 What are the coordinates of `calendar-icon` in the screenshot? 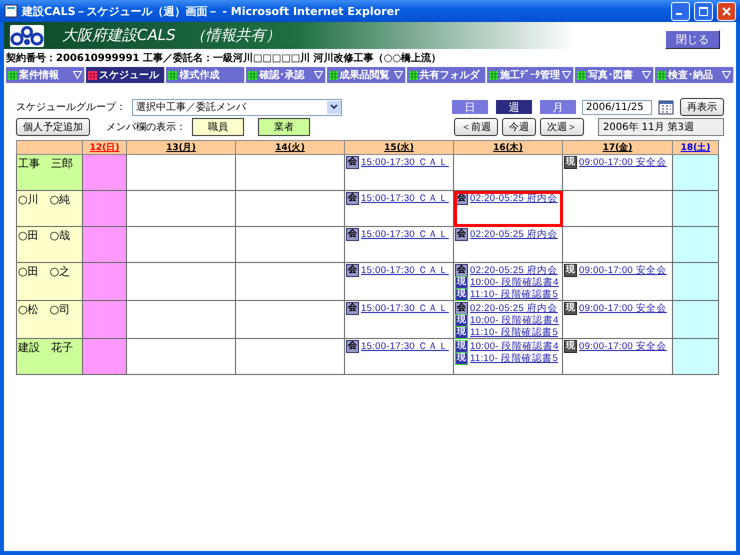 It's located at (666, 107).